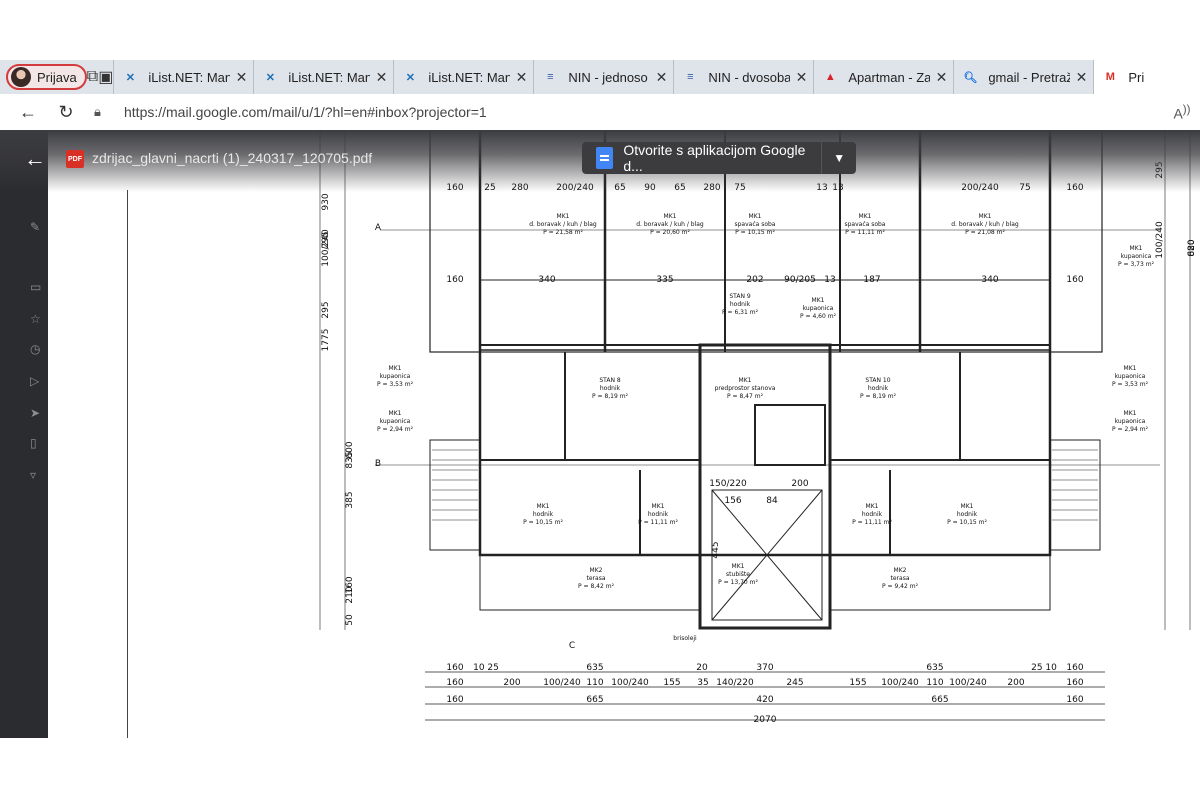 The image size is (1200, 800). I want to click on section-mark: C, so click(572, 646).